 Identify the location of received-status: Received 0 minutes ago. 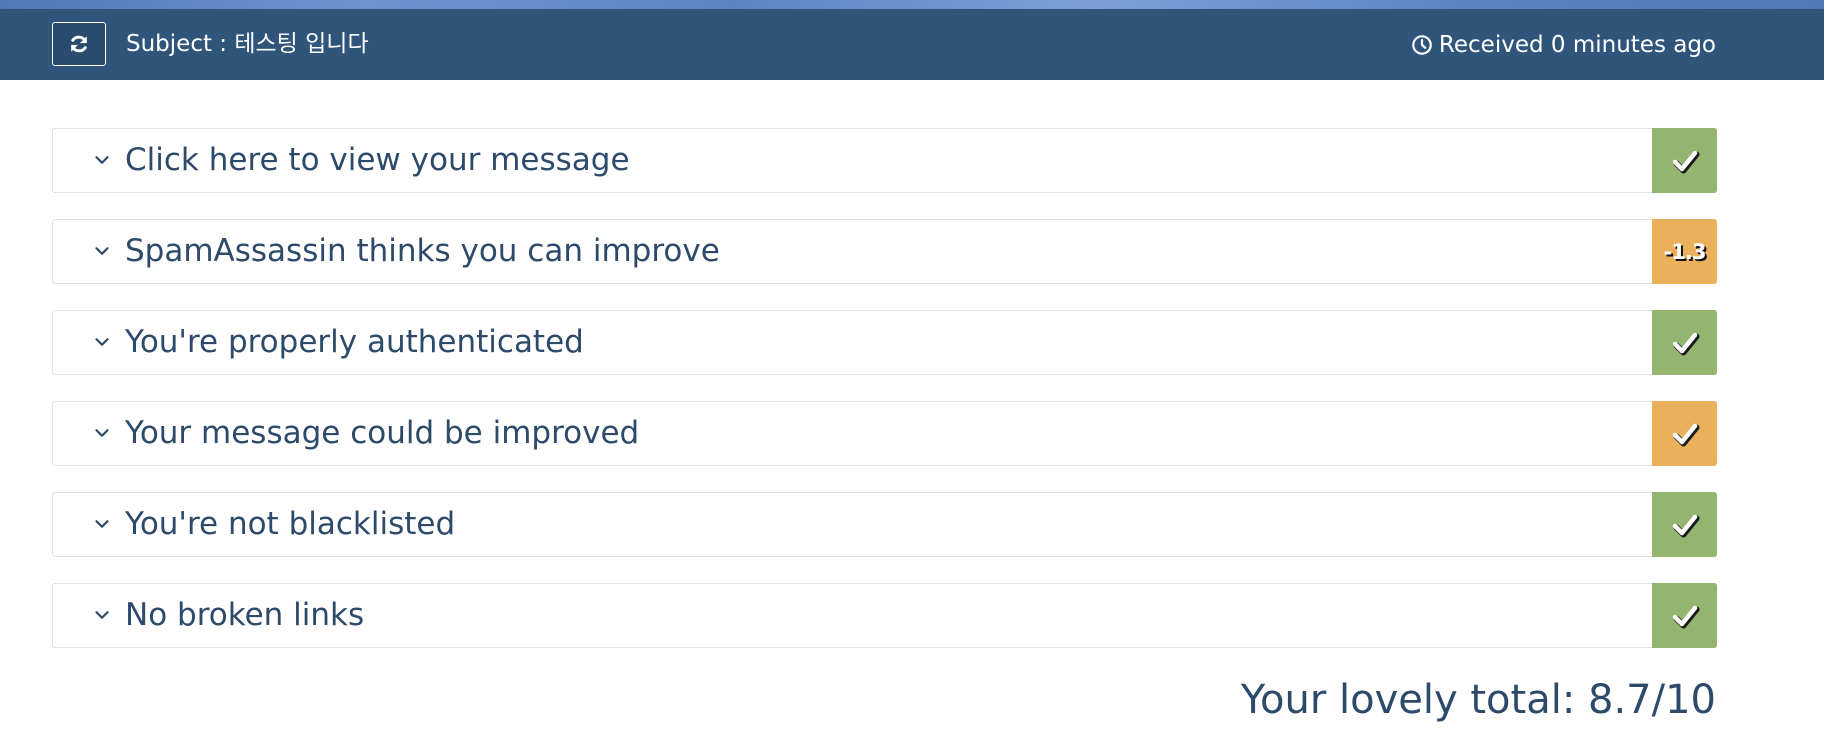
(1563, 44).